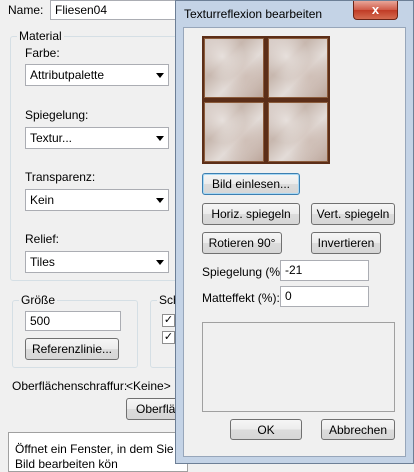 The image size is (414, 472). Describe the element at coordinates (266, 429) in the screenshot. I see `ok-button: OK` at that location.